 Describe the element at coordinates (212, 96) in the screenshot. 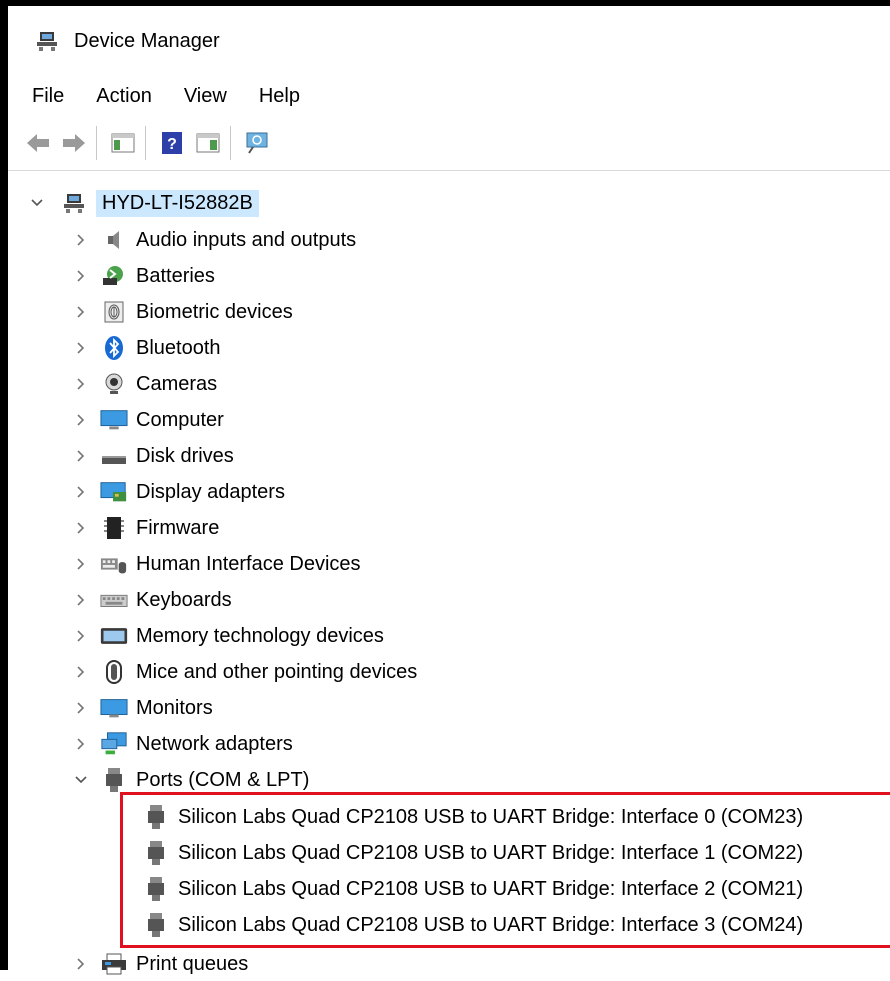

I see `menu-view: View` at that location.